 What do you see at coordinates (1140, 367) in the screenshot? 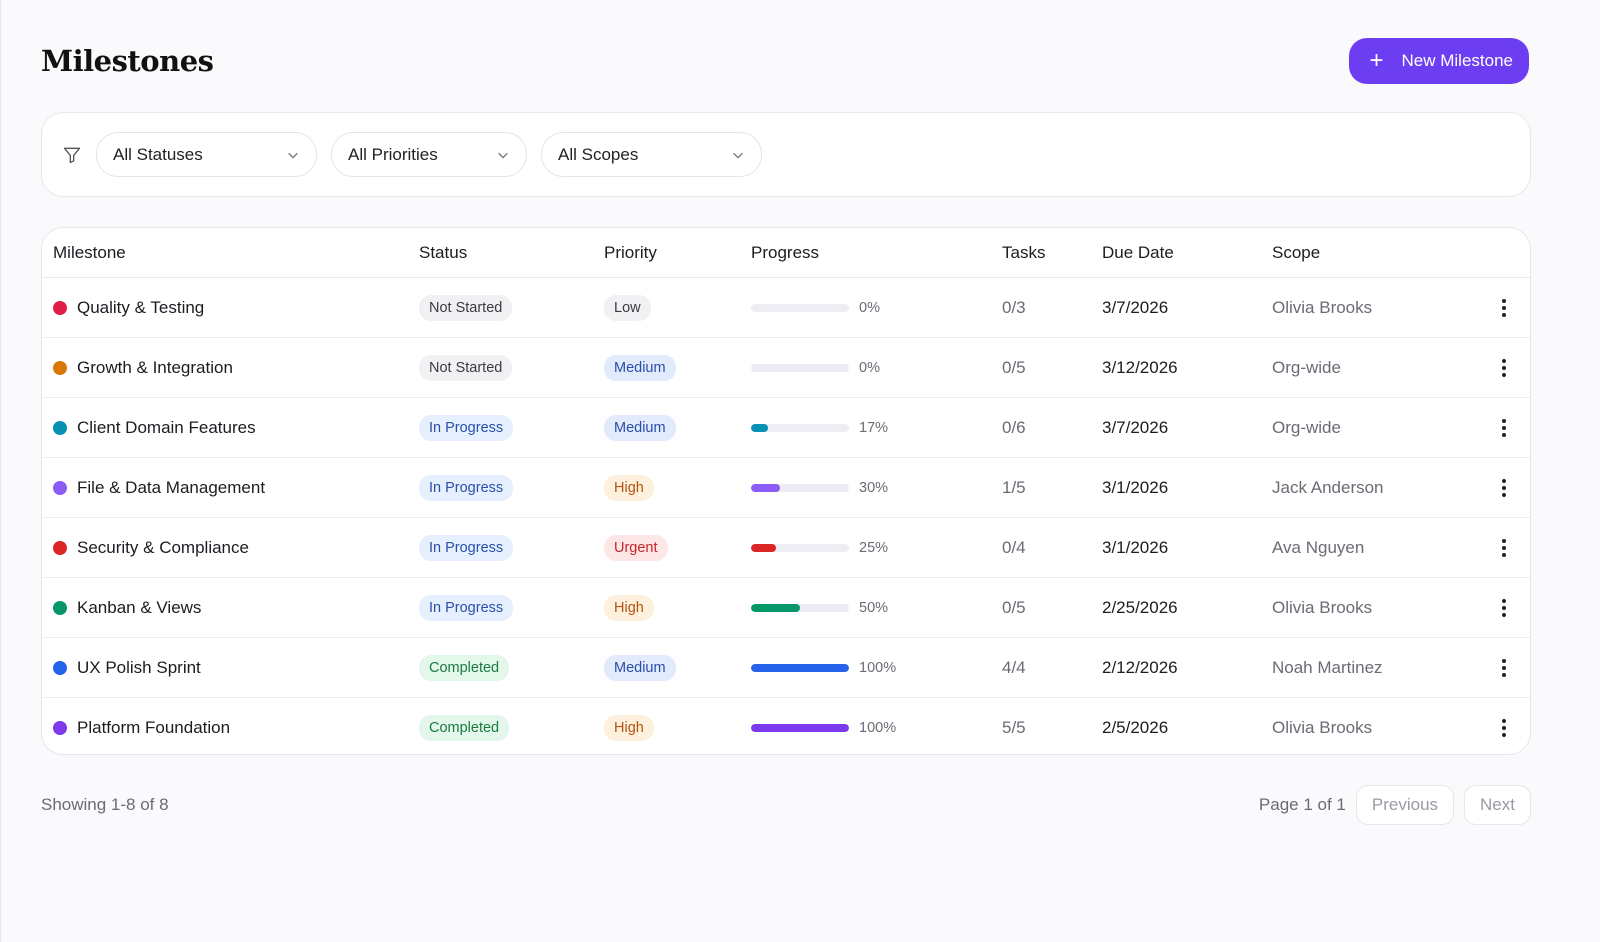
I see `due-date: 3/12/2026` at bounding box center [1140, 367].